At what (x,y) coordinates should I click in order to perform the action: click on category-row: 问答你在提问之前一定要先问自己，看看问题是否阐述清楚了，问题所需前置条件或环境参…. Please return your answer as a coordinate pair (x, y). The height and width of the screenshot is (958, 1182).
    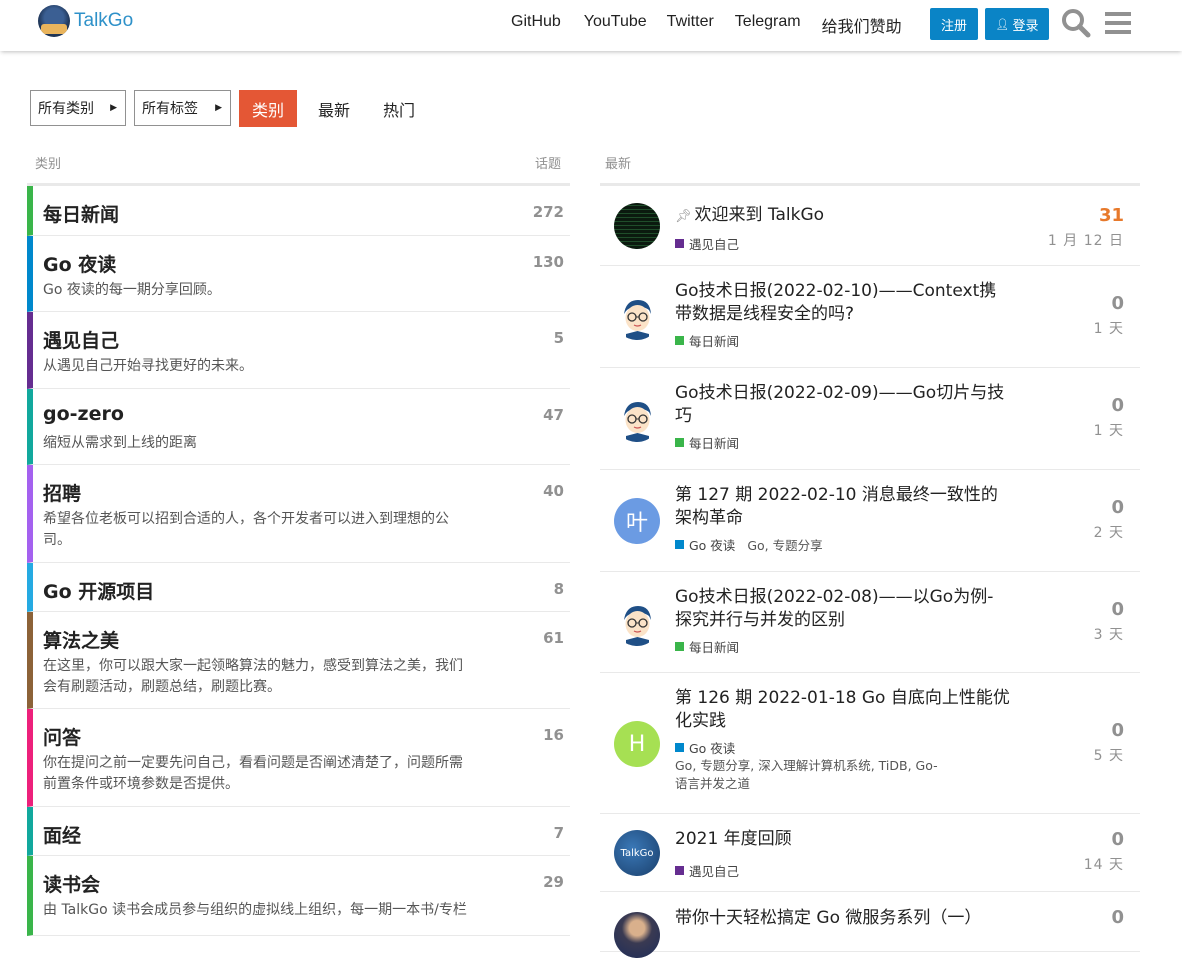
    Looking at the image, I should click on (298, 758).